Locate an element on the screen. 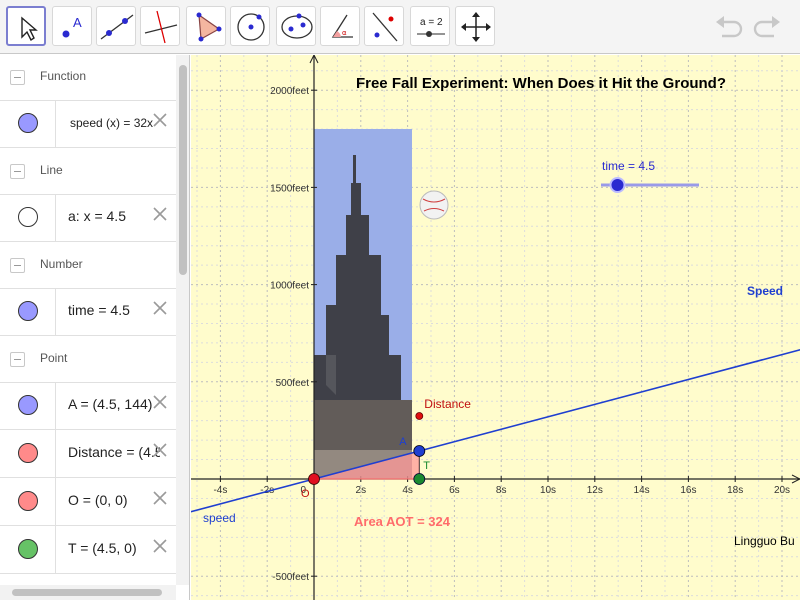 The height and width of the screenshot is (600, 800). undo-button is located at coordinates (729, 27).